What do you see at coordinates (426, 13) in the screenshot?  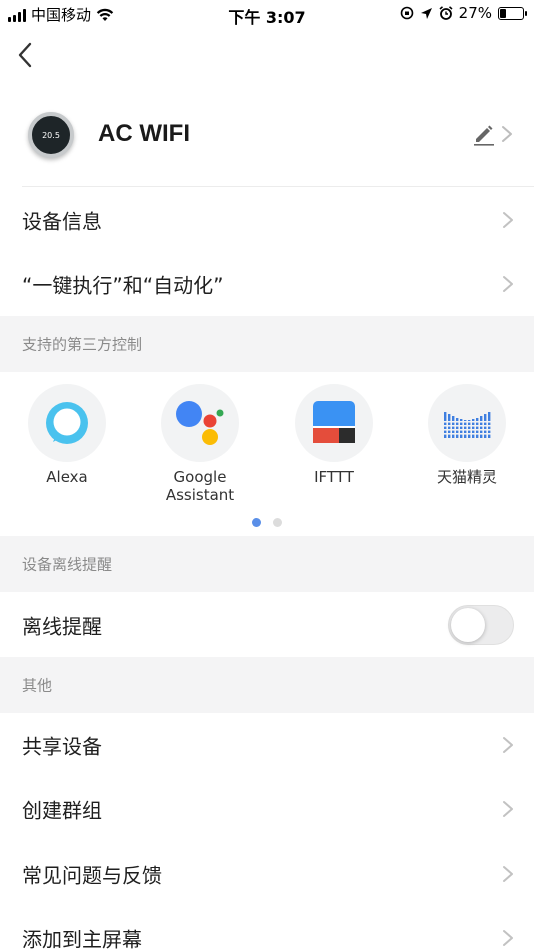 I see `location-icon` at bounding box center [426, 13].